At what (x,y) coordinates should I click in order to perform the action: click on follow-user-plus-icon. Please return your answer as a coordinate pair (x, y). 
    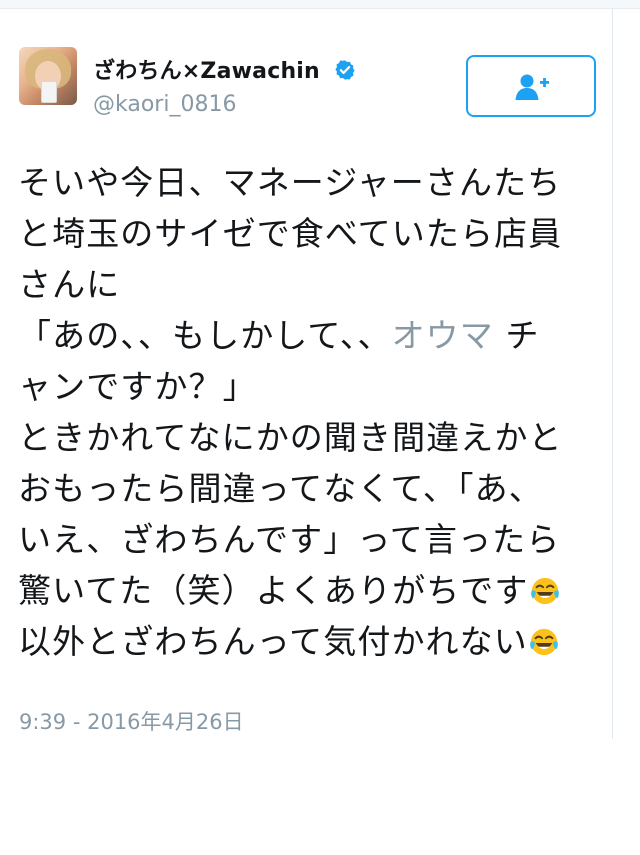
    Looking at the image, I should click on (532, 87).